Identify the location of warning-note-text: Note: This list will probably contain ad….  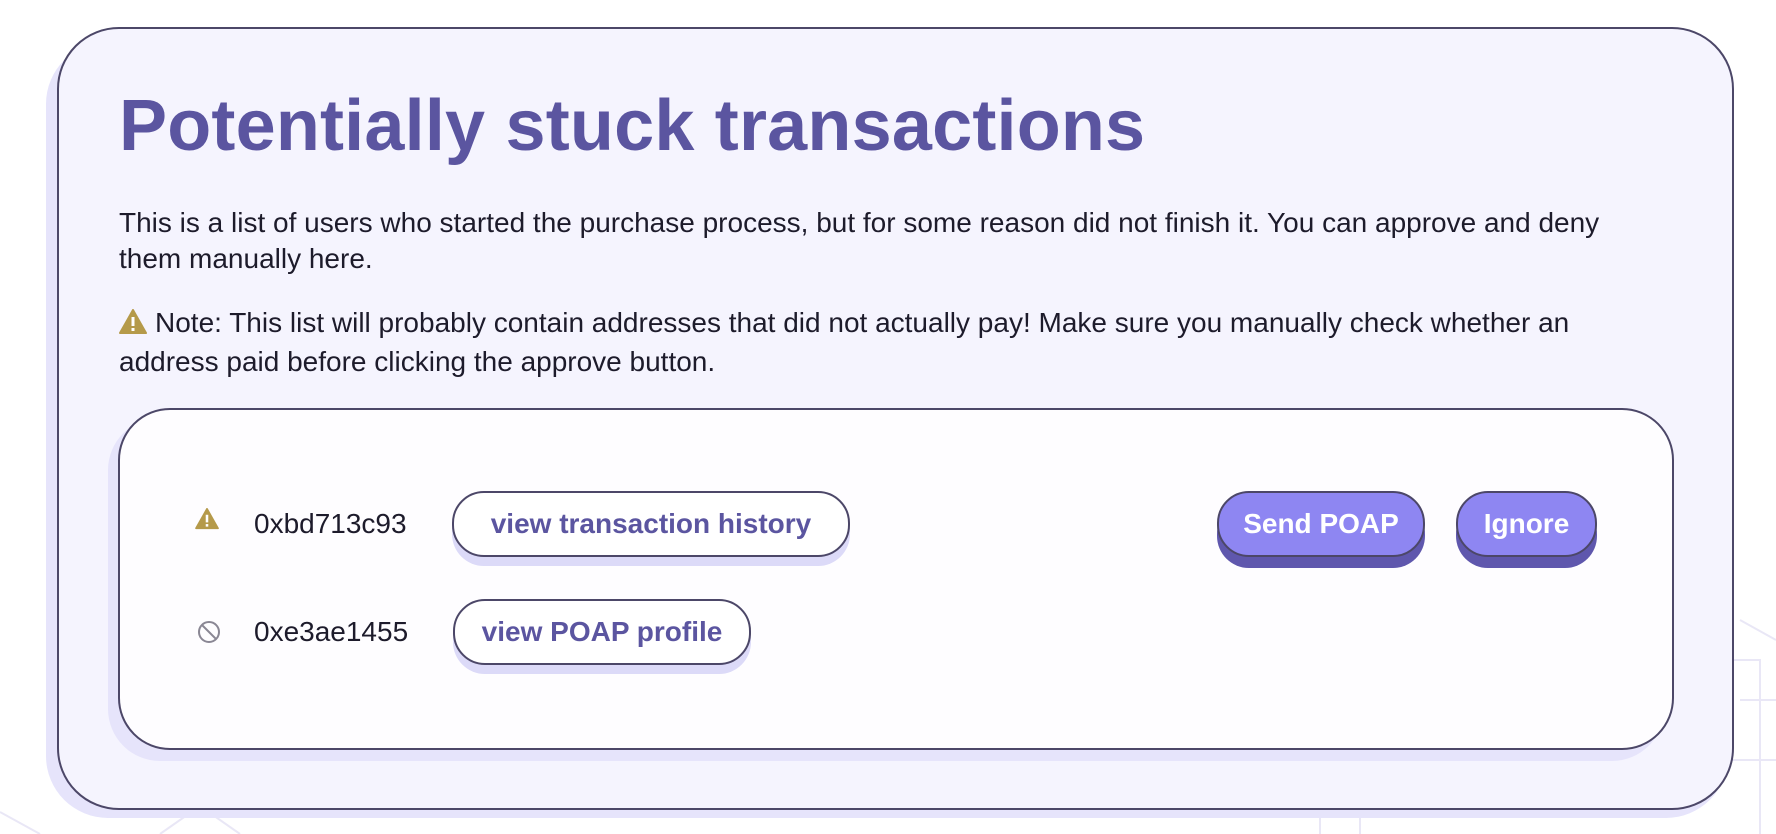
(844, 342).